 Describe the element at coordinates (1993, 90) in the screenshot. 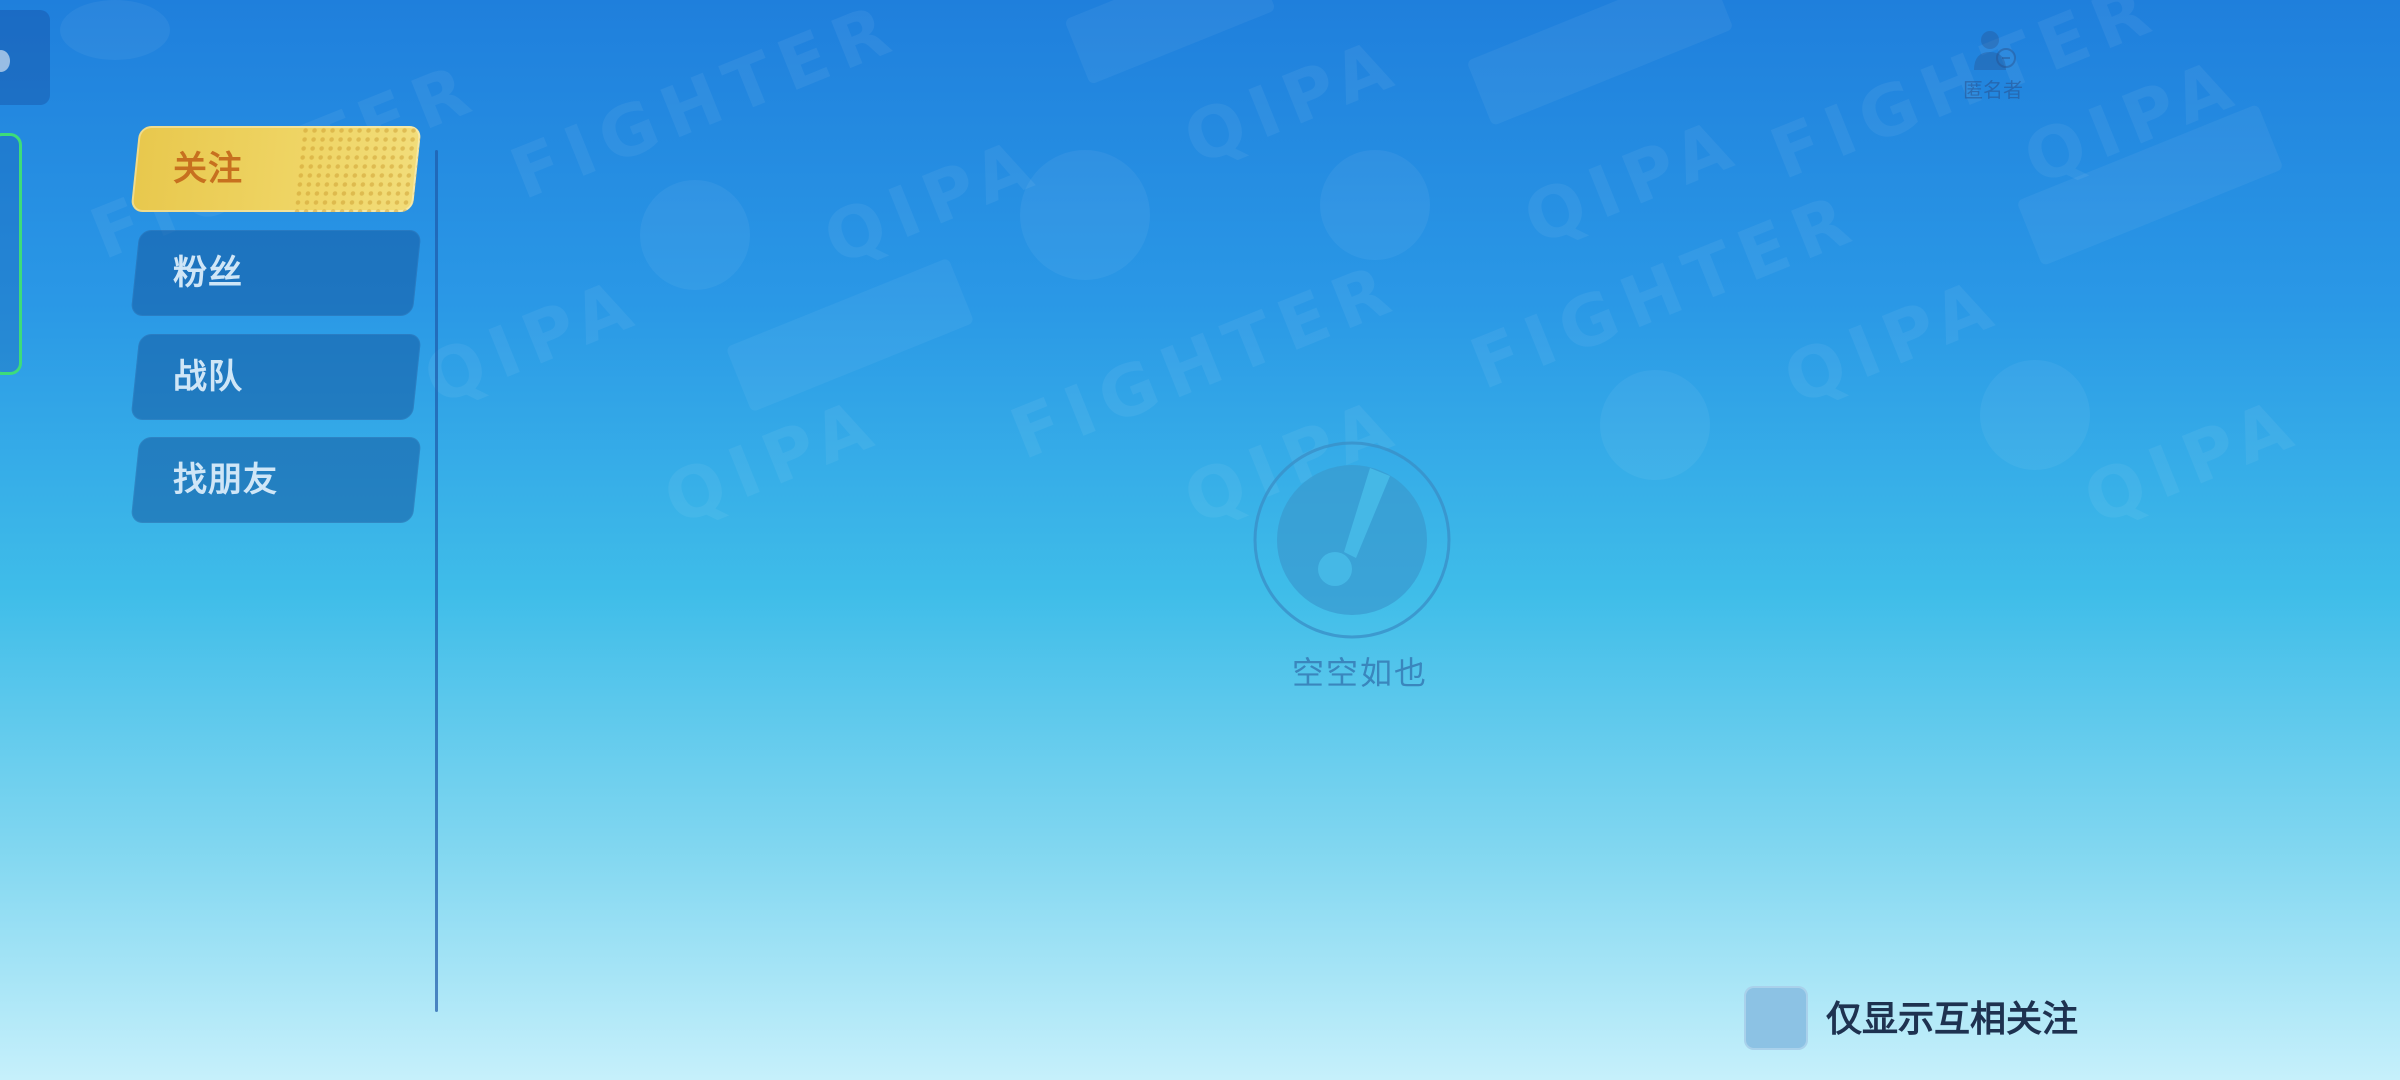

I see `top-right-label: 匿名者` at that location.